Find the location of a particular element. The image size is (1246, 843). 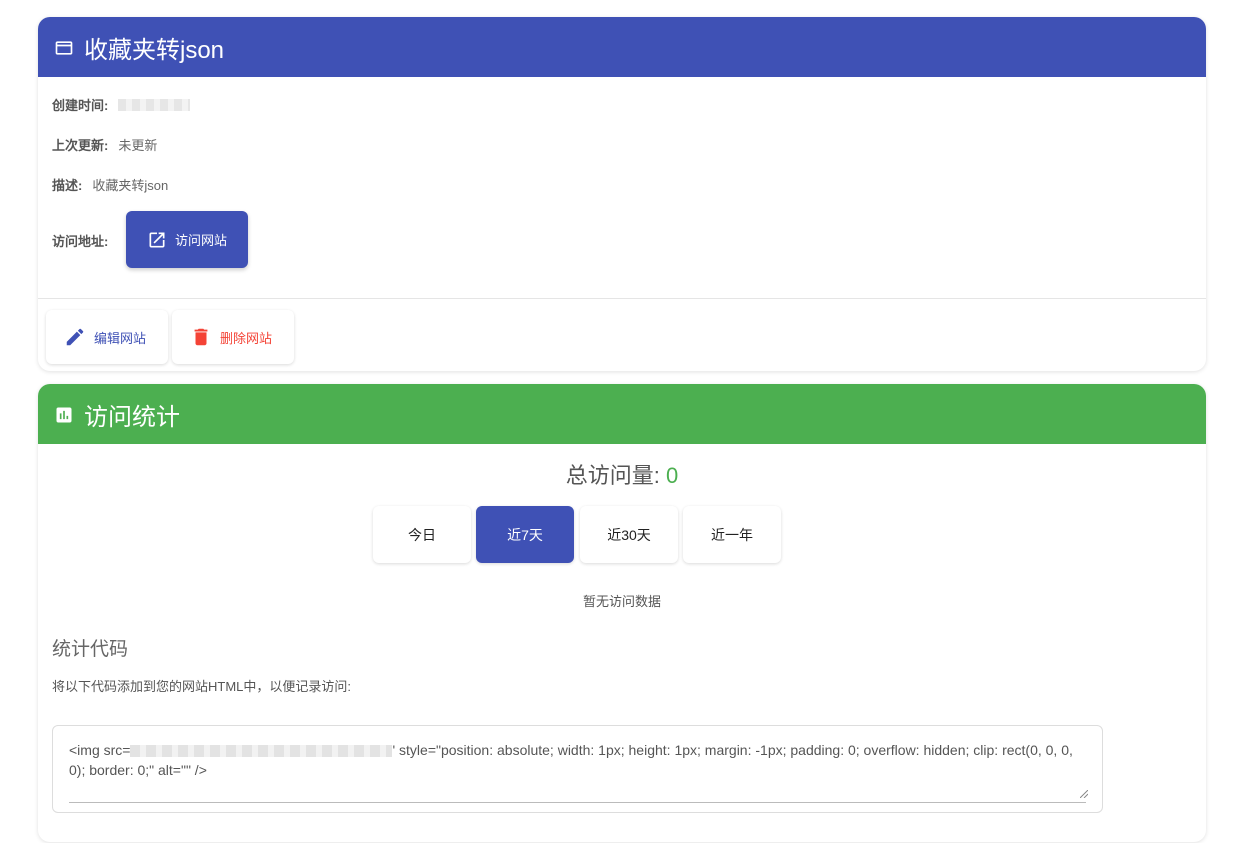

stats-title: 访问统计 is located at coordinates (132, 417).